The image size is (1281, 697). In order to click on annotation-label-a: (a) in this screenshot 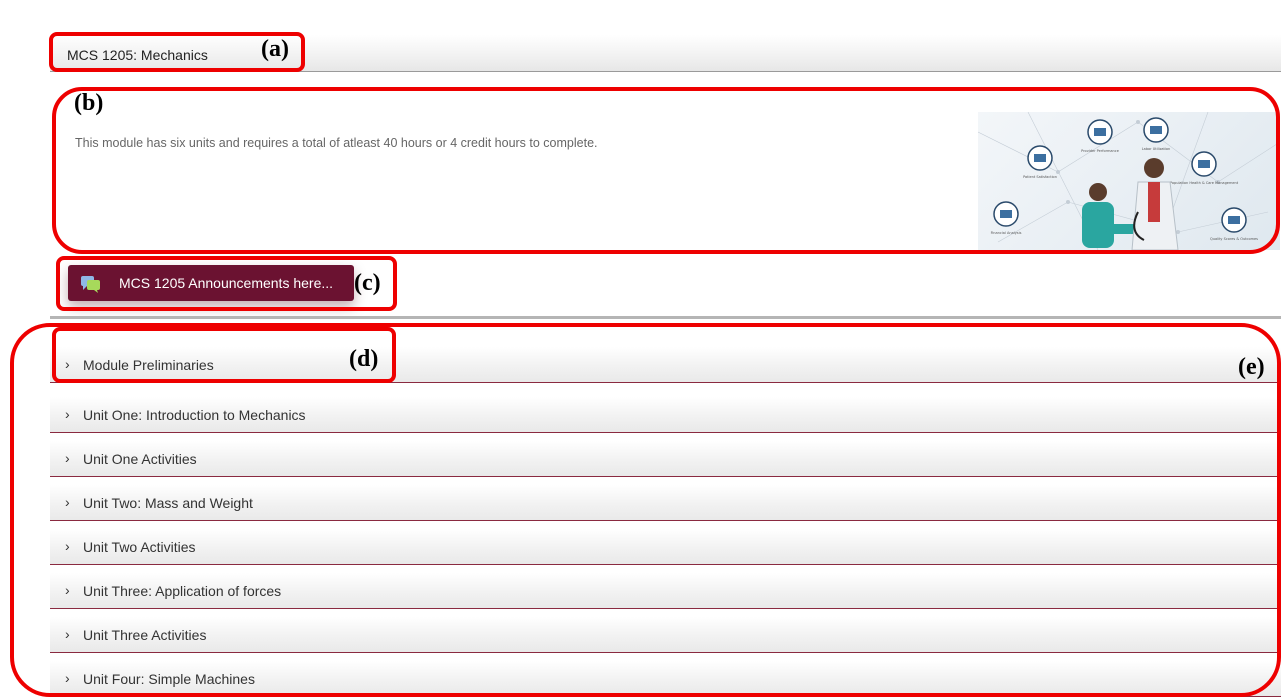, I will do `click(275, 49)`.